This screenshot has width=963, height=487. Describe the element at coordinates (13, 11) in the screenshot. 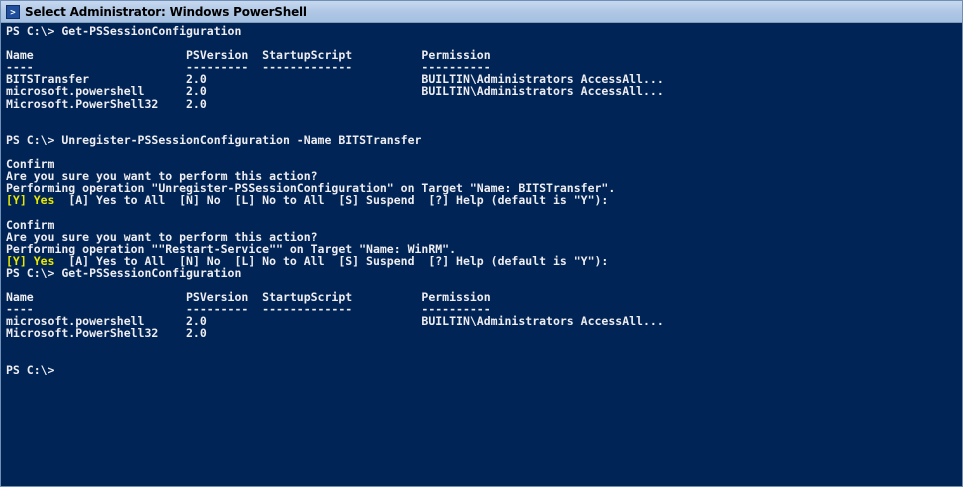

I see `powershell-icon: >` at that location.